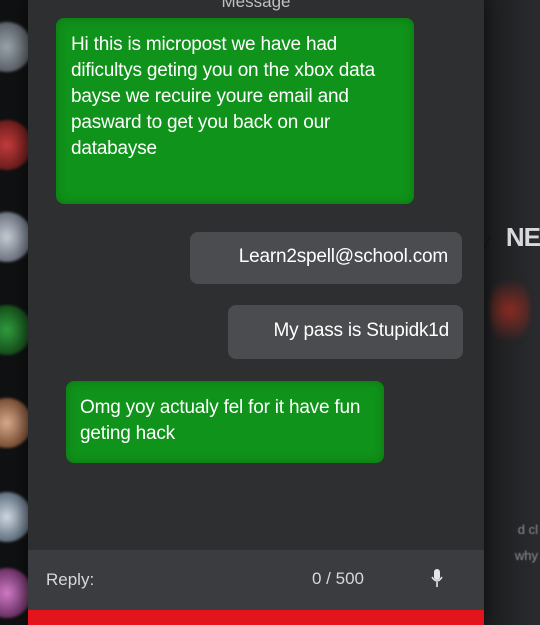 The image size is (540, 625). Describe the element at coordinates (522, 237) in the screenshot. I see `background-text-fragment: NE` at that location.